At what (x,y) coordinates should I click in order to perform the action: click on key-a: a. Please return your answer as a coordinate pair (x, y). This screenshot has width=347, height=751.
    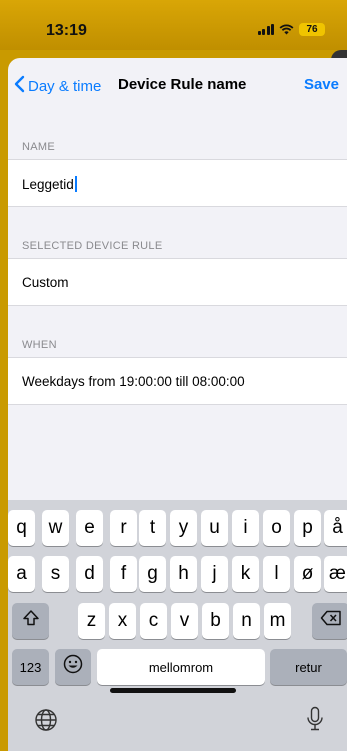
    Looking at the image, I should click on (21, 574).